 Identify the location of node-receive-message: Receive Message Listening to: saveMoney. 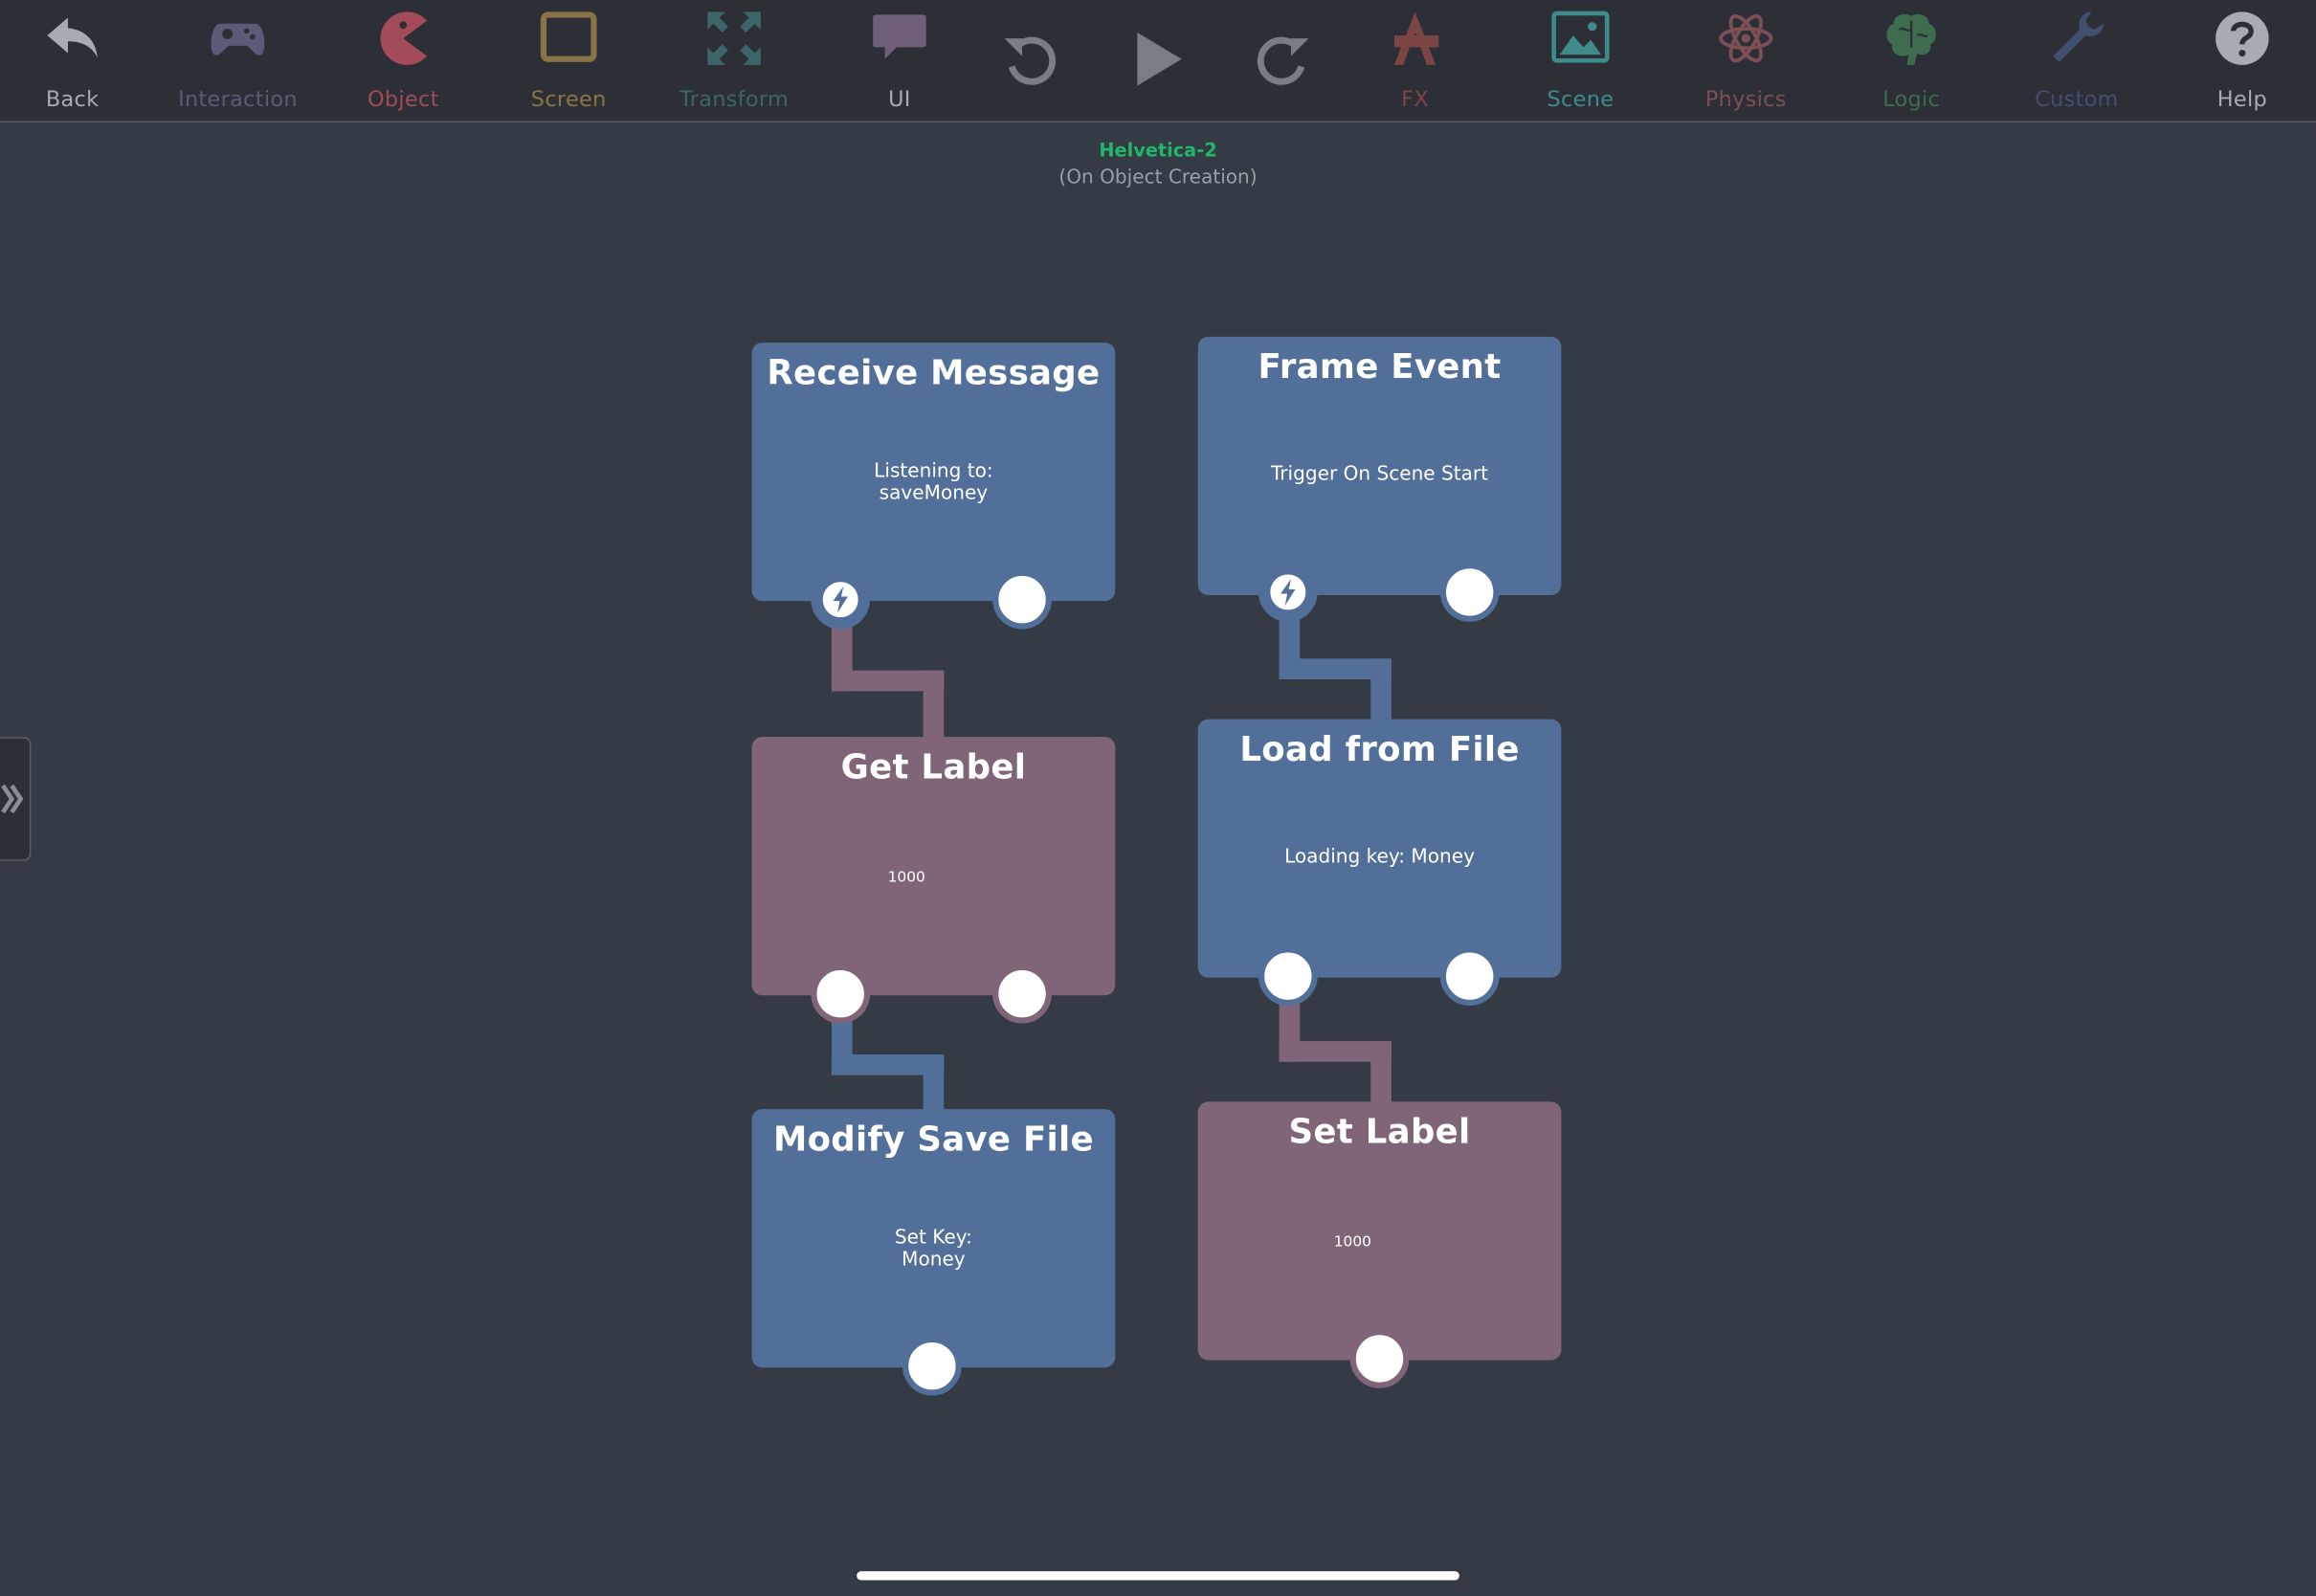
(933, 473).